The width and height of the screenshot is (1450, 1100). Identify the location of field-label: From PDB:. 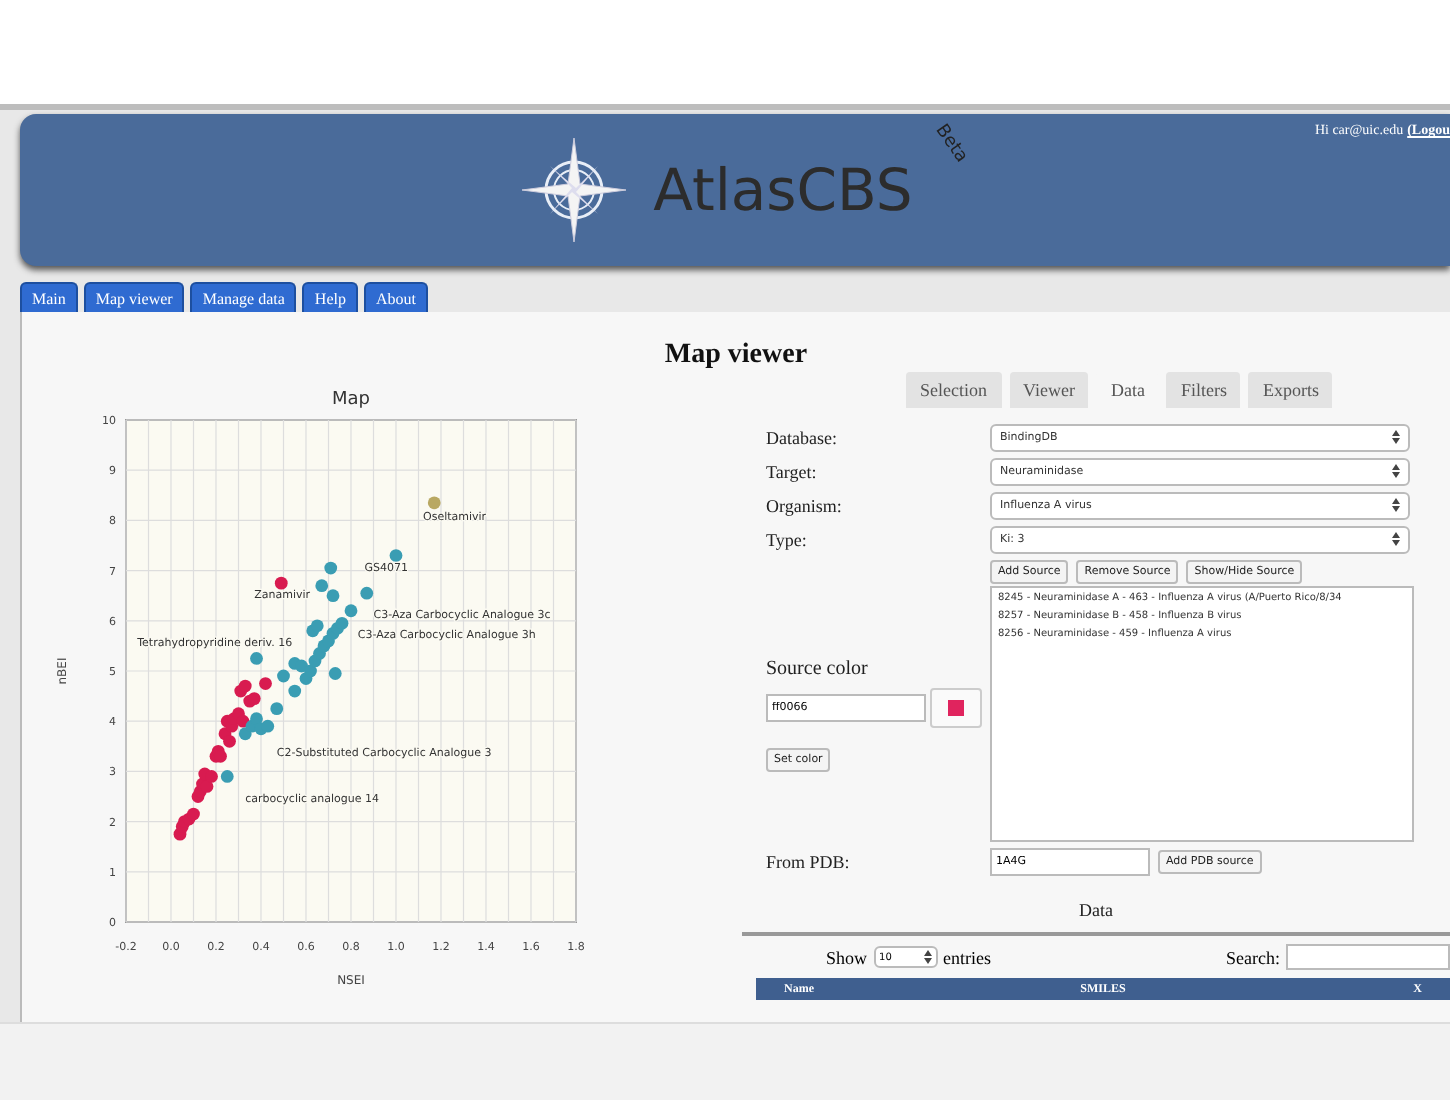
(809, 862).